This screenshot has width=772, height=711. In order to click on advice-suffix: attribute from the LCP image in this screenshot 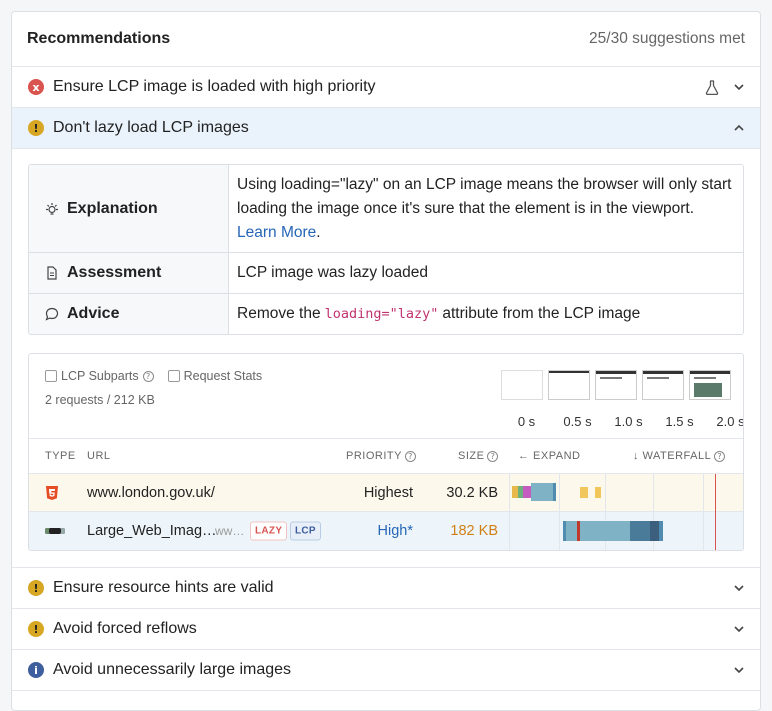, I will do `click(541, 313)`.